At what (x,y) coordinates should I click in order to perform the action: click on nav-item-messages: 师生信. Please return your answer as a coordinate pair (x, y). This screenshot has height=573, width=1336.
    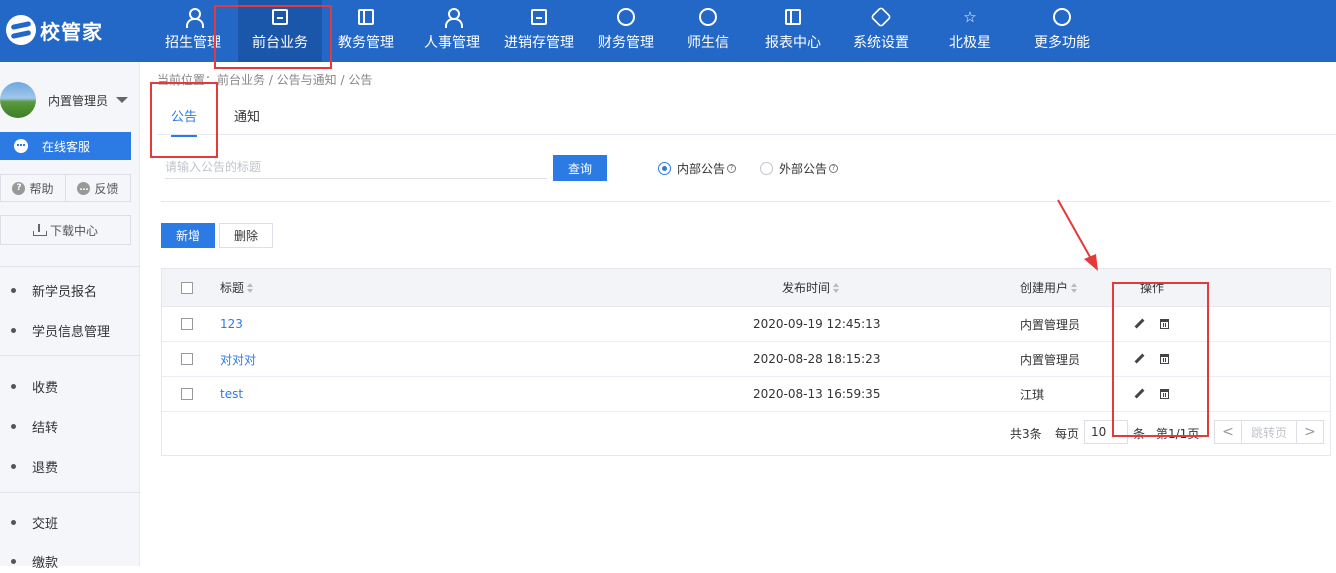
    Looking at the image, I should click on (708, 31).